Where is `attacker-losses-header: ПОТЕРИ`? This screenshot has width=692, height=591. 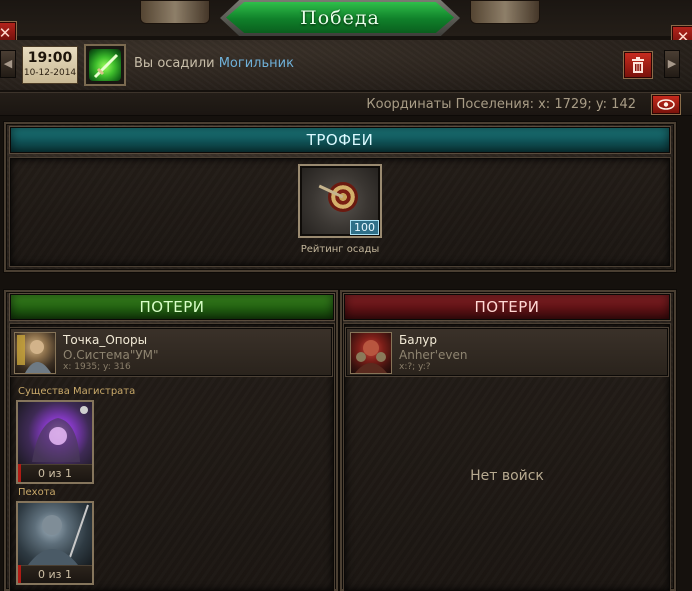 attacker-losses-header: ПОТЕРИ is located at coordinates (172, 307).